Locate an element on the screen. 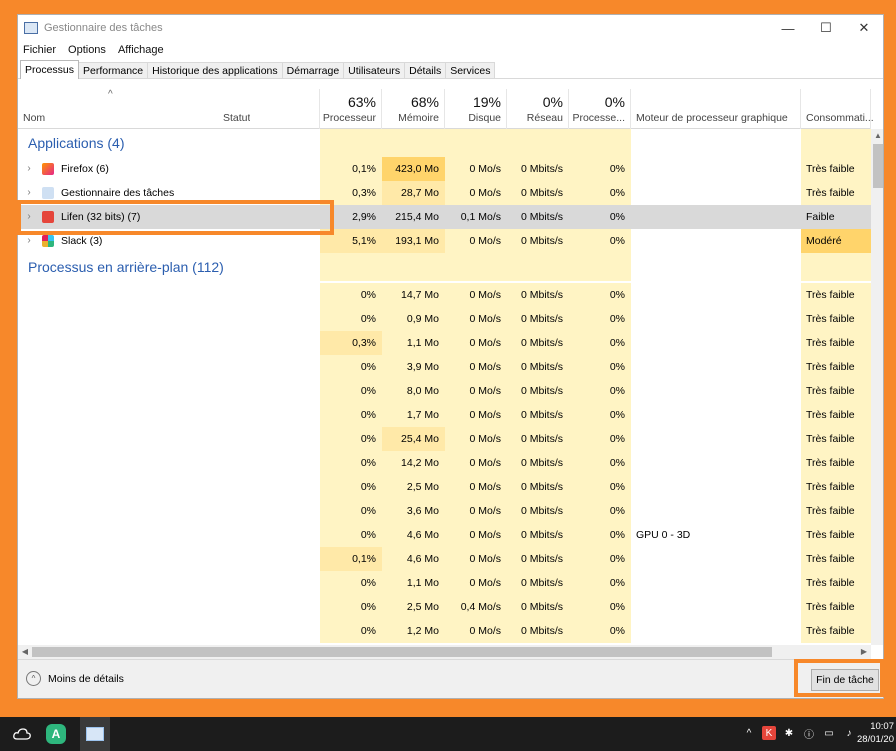 This screenshot has width=896, height=751. tab-processus: Processus is located at coordinates (50, 69).